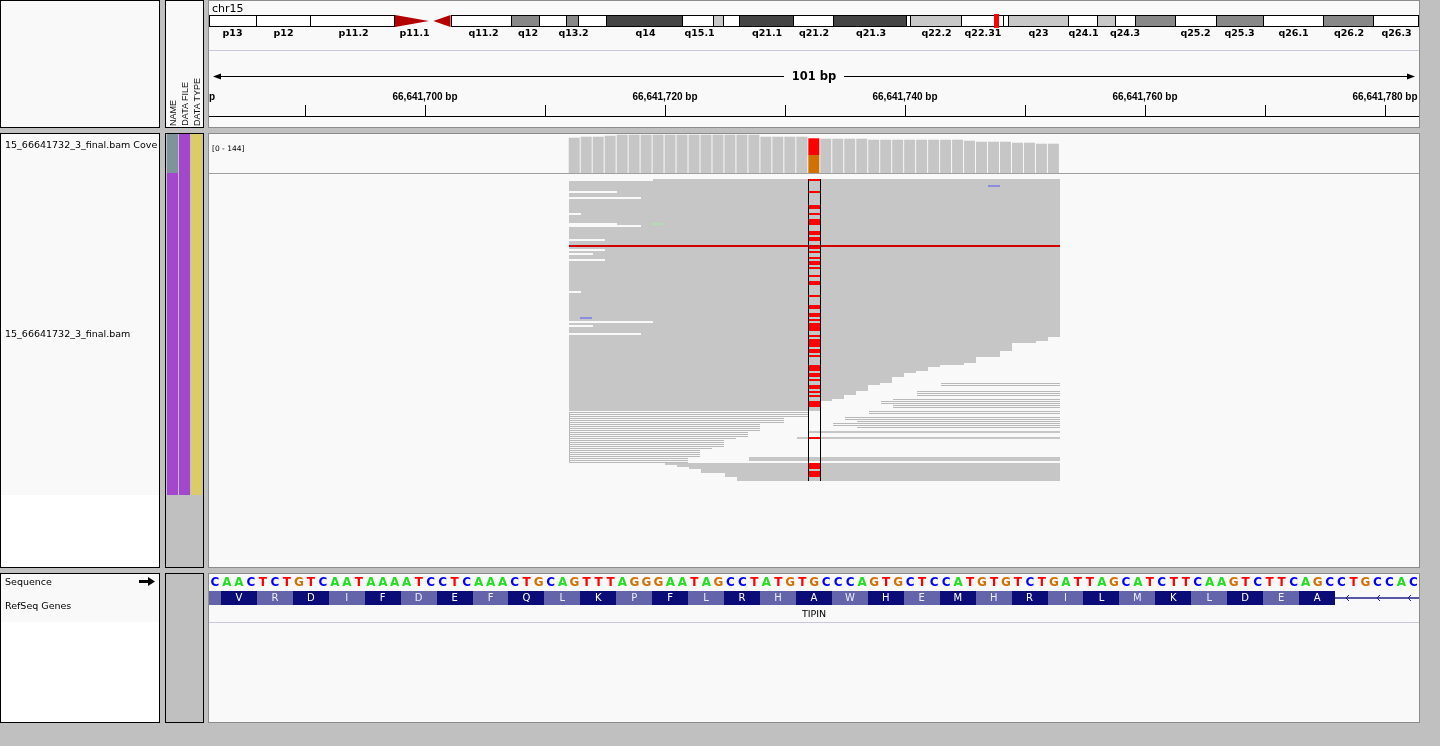 This screenshot has height=746, width=1440. Describe the element at coordinates (573, 33) in the screenshot. I see `band-label: q13.2` at that location.